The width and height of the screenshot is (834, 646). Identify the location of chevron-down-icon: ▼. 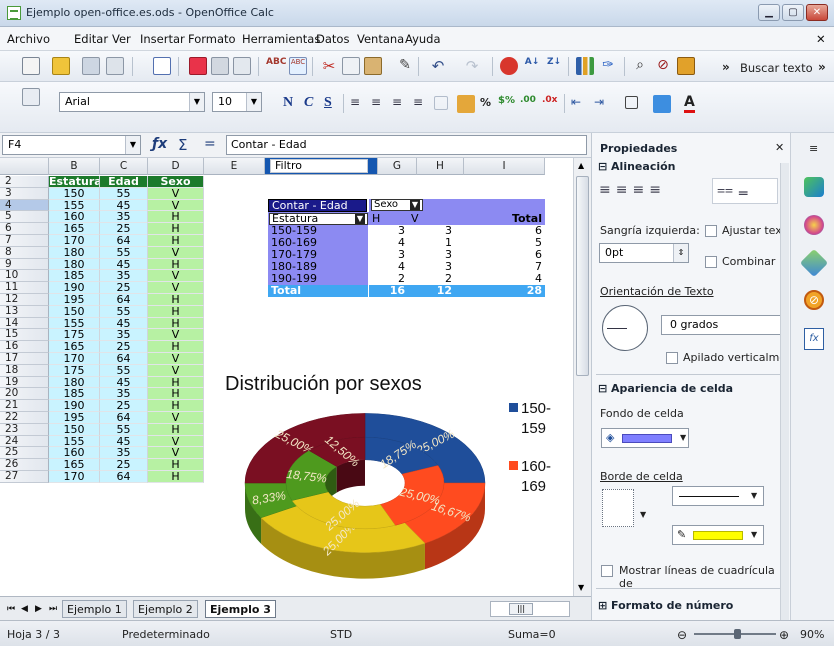
(643, 514).